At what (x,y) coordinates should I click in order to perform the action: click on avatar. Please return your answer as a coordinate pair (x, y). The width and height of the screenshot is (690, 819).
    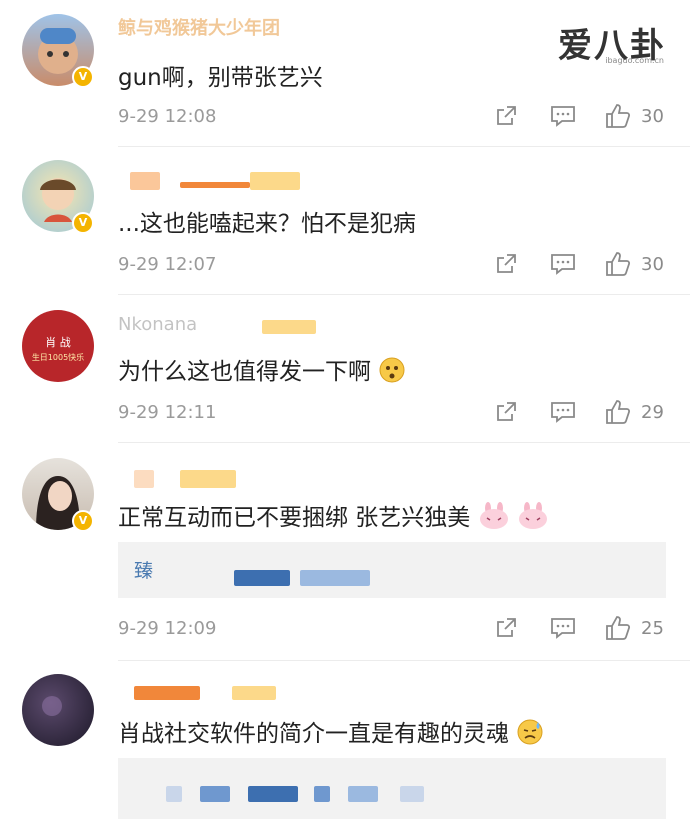
    Looking at the image, I should click on (58, 710).